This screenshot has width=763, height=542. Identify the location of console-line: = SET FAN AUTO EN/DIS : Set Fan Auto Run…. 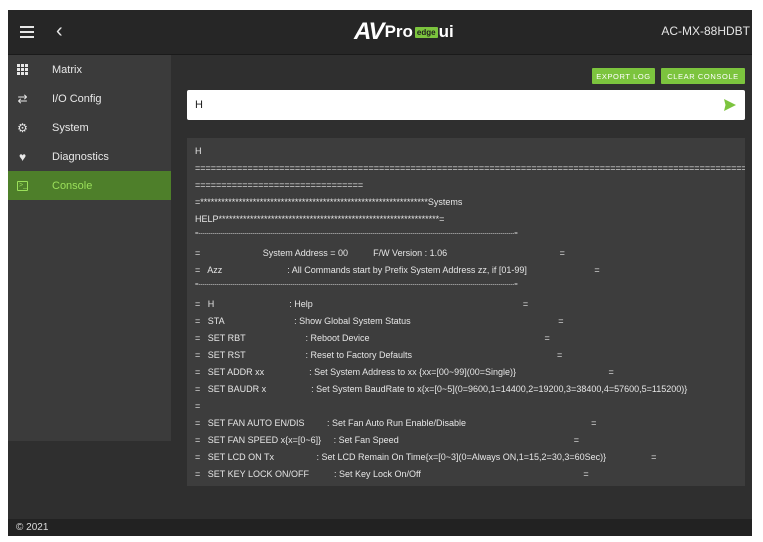
(396, 423).